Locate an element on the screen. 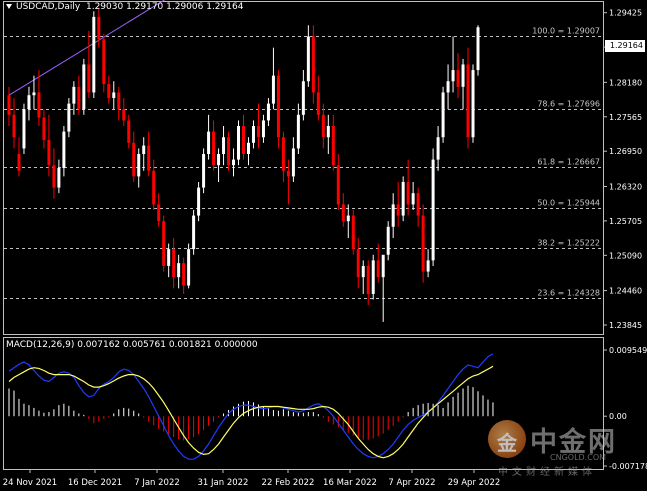  time-tick-label: 7 Apr 2022 is located at coordinates (411, 483).